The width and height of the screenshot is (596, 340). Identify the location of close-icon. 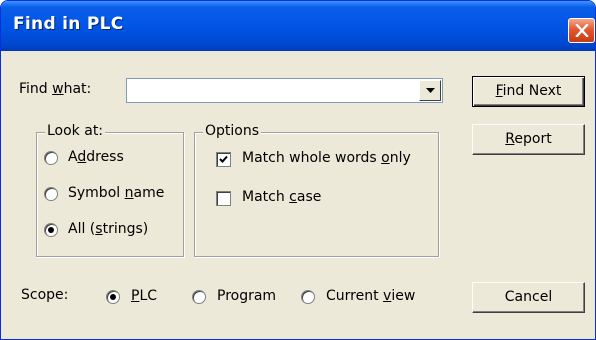
(582, 30).